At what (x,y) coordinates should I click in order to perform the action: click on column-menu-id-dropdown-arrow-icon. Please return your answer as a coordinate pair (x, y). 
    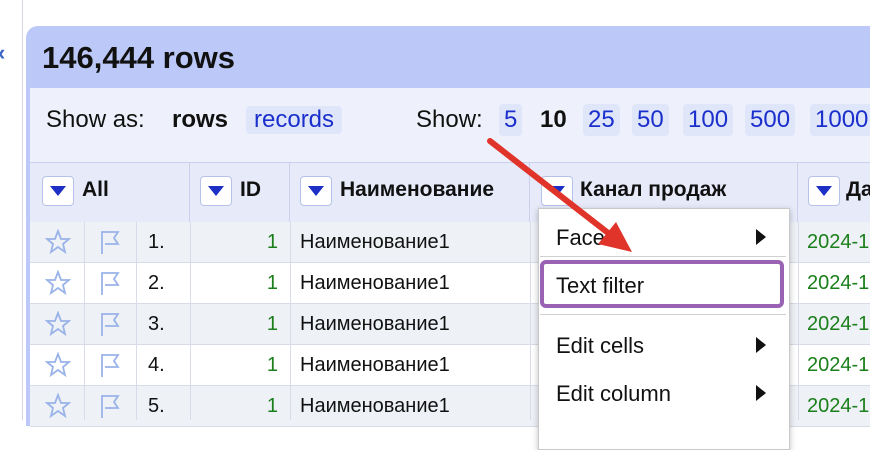
    Looking at the image, I should click on (216, 191).